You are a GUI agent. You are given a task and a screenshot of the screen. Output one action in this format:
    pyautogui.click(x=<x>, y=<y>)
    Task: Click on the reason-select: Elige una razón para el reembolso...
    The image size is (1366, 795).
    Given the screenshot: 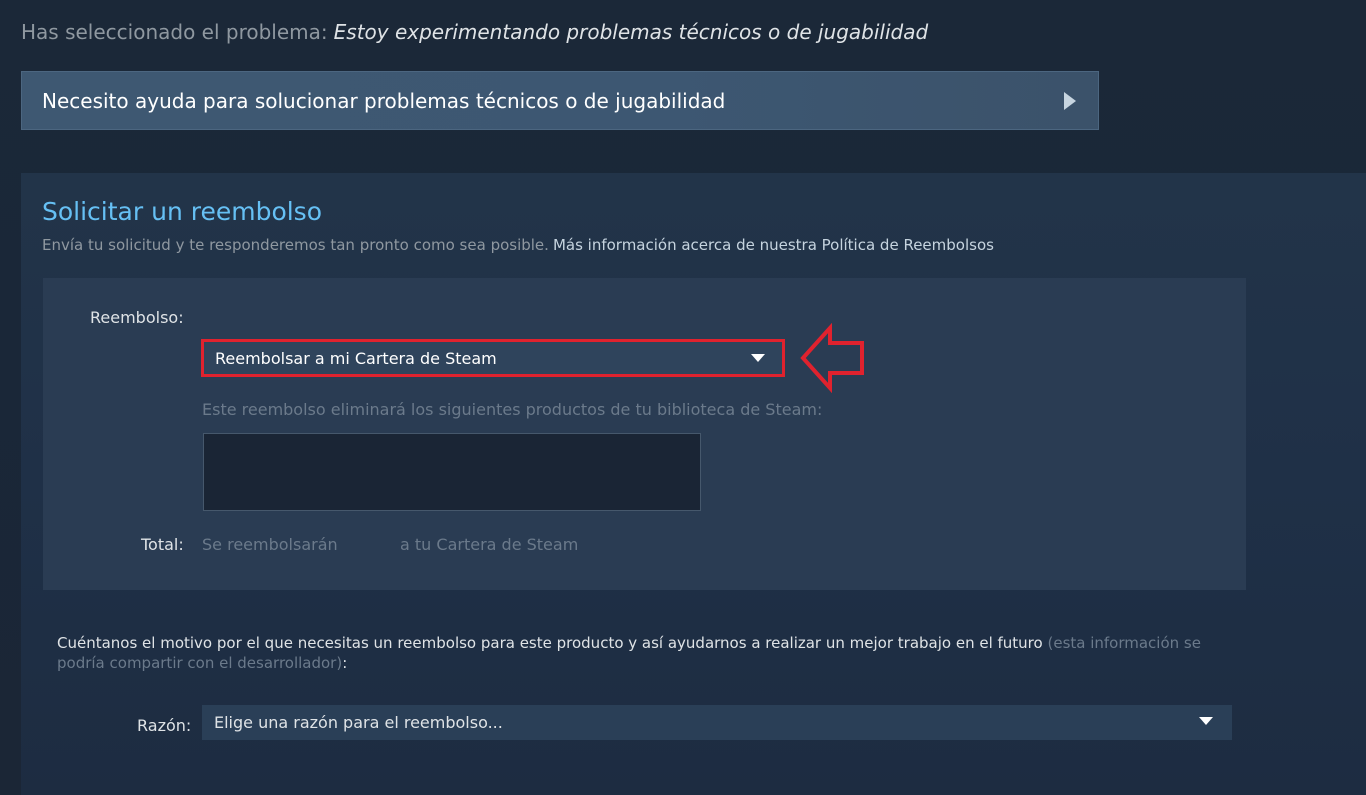 What is the action you would take?
    pyautogui.click(x=717, y=722)
    